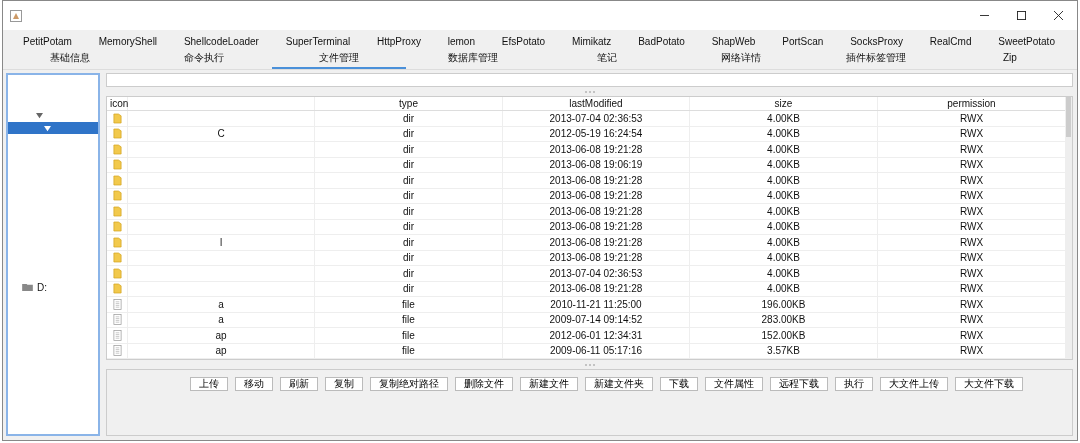 This screenshot has height=443, width=1080. Describe the element at coordinates (409, 384) in the screenshot. I see `action-button: 复制绝对路径` at that location.